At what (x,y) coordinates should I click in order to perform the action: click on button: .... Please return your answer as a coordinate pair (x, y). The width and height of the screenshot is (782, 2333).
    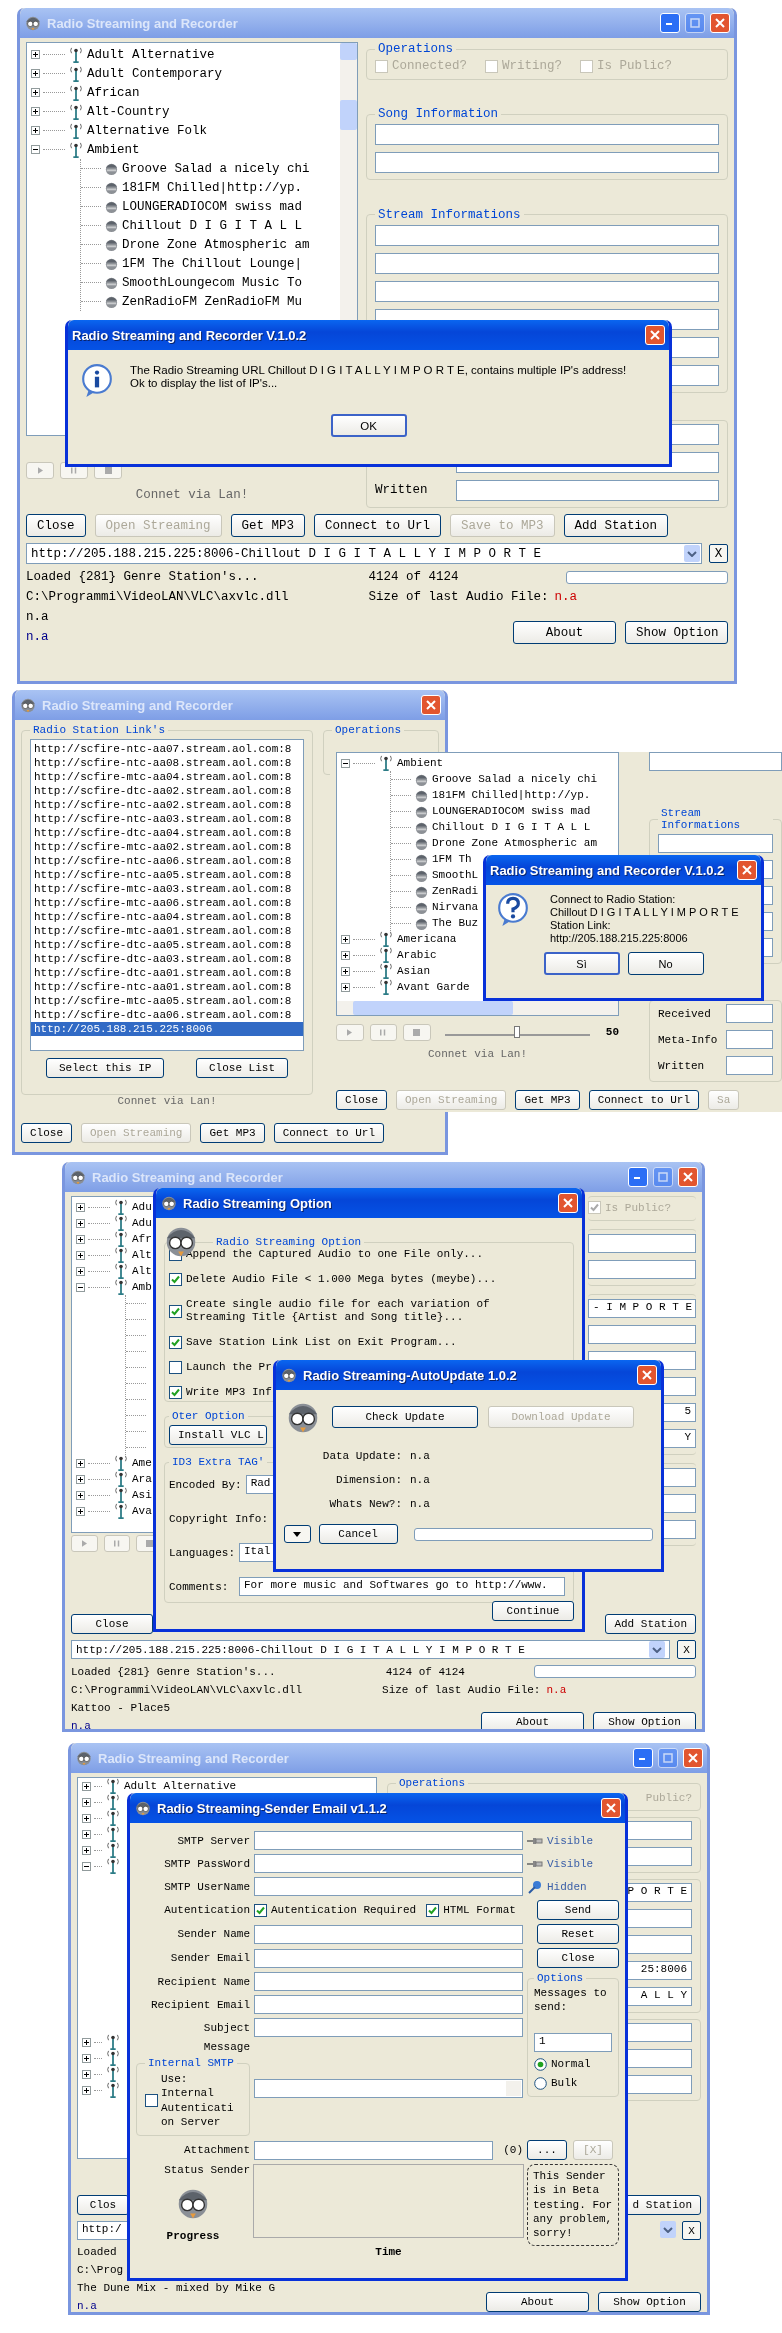
    Looking at the image, I should click on (547, 2150).